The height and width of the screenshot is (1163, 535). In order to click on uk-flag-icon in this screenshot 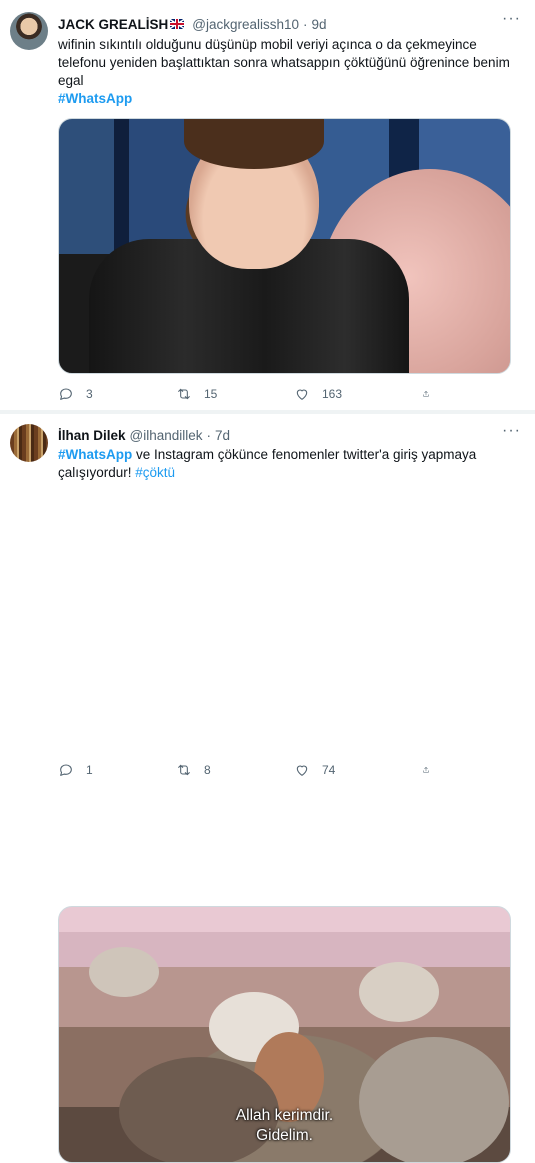, I will do `click(177, 24)`.